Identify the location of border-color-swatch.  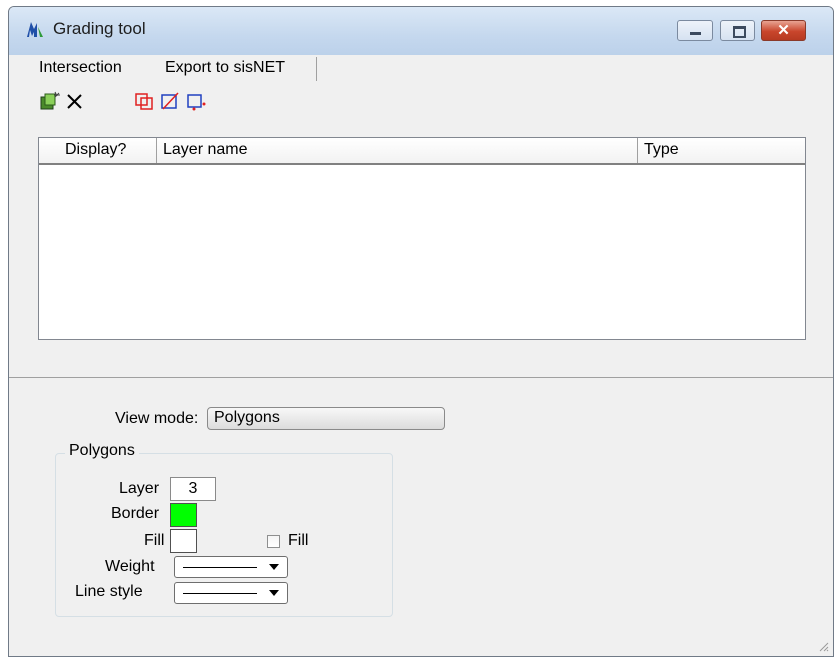
(183, 515).